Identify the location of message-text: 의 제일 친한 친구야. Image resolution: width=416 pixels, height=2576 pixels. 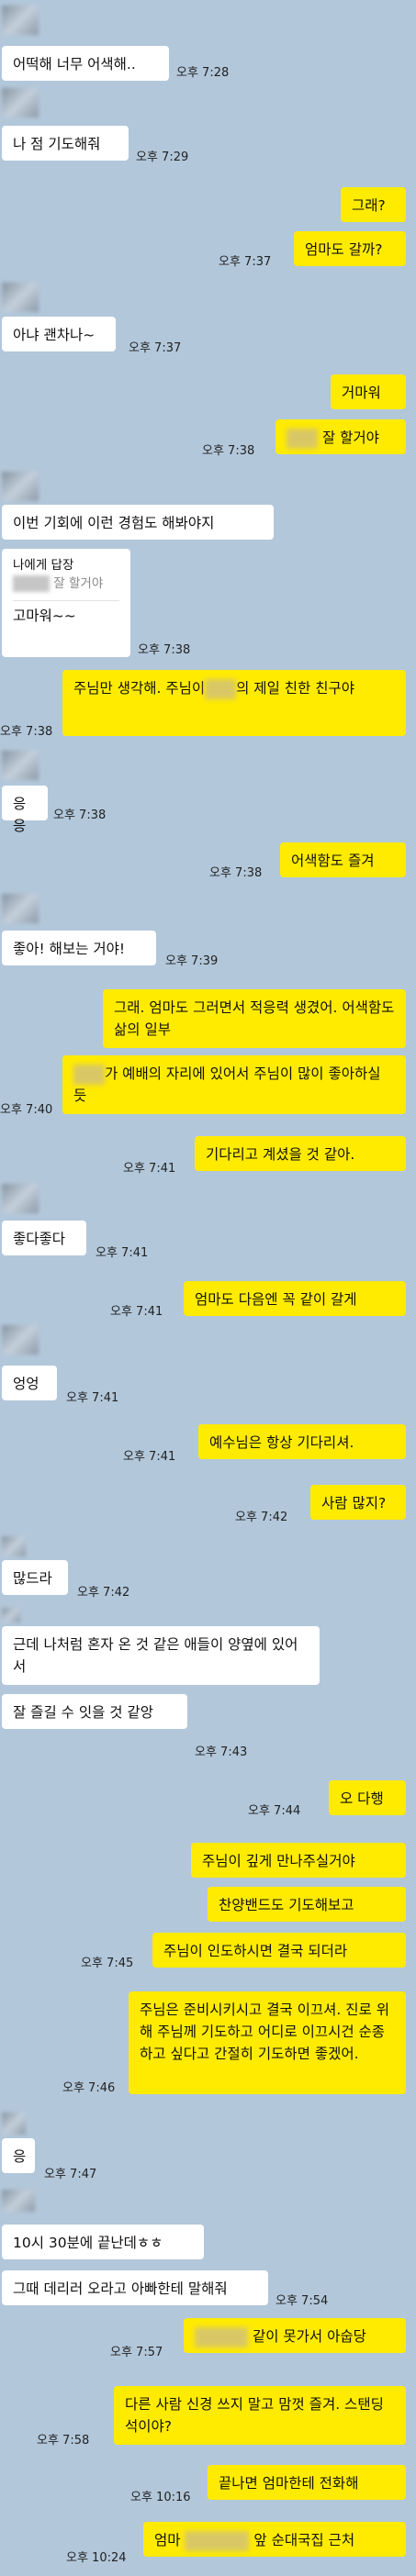
(295, 688).